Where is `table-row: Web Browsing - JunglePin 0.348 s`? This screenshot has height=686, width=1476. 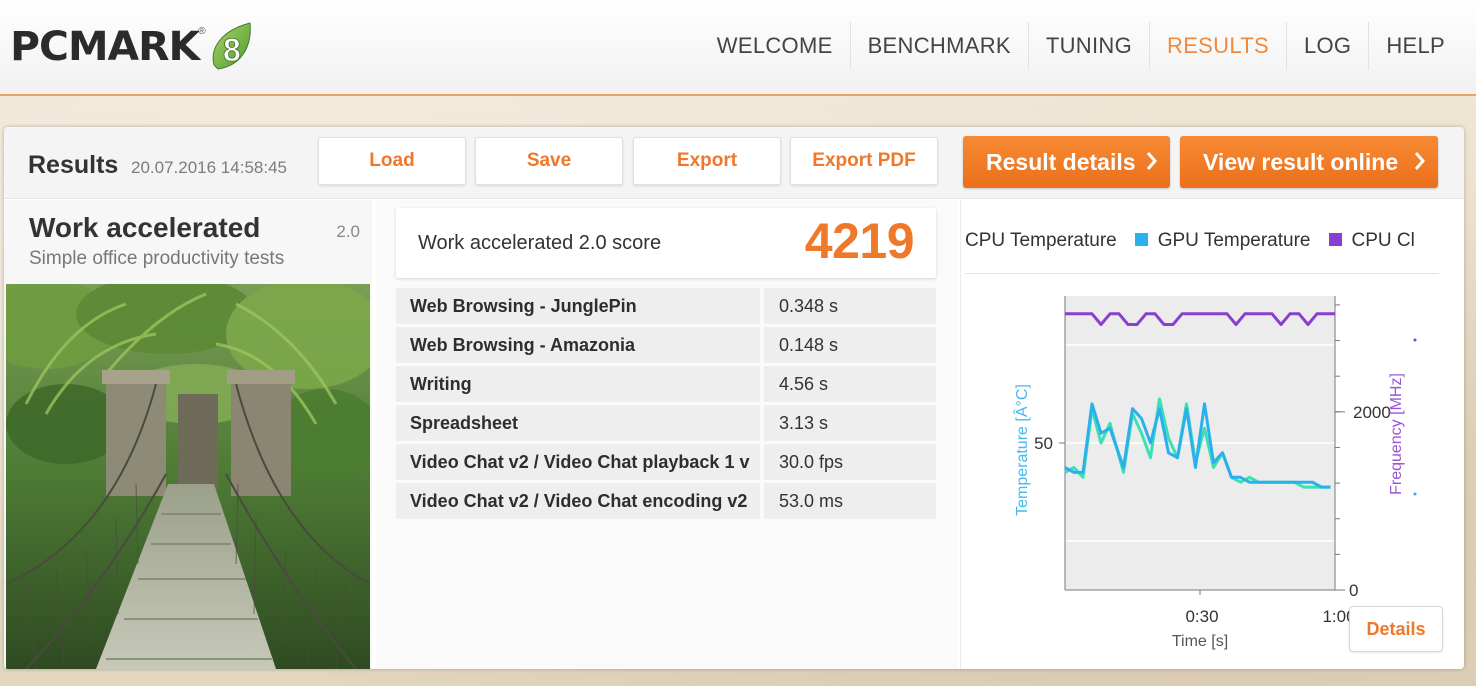 table-row: Web Browsing - JunglePin 0.348 s is located at coordinates (666, 306).